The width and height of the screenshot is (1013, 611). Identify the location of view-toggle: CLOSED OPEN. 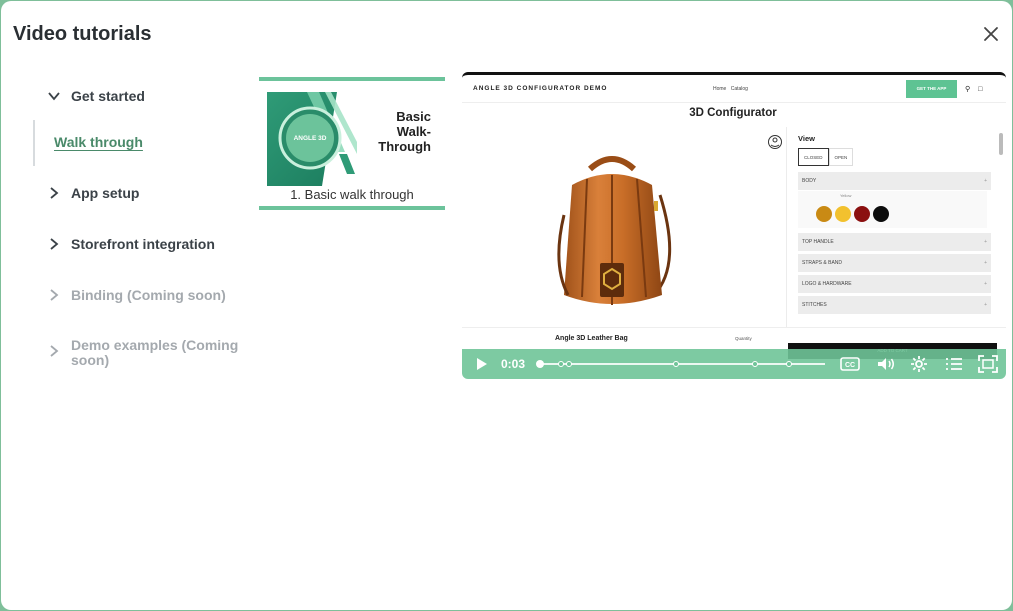
(826, 157).